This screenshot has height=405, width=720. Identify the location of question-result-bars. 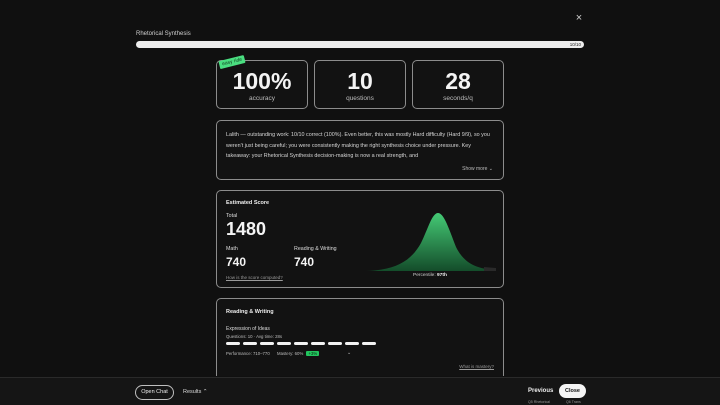
(301, 343).